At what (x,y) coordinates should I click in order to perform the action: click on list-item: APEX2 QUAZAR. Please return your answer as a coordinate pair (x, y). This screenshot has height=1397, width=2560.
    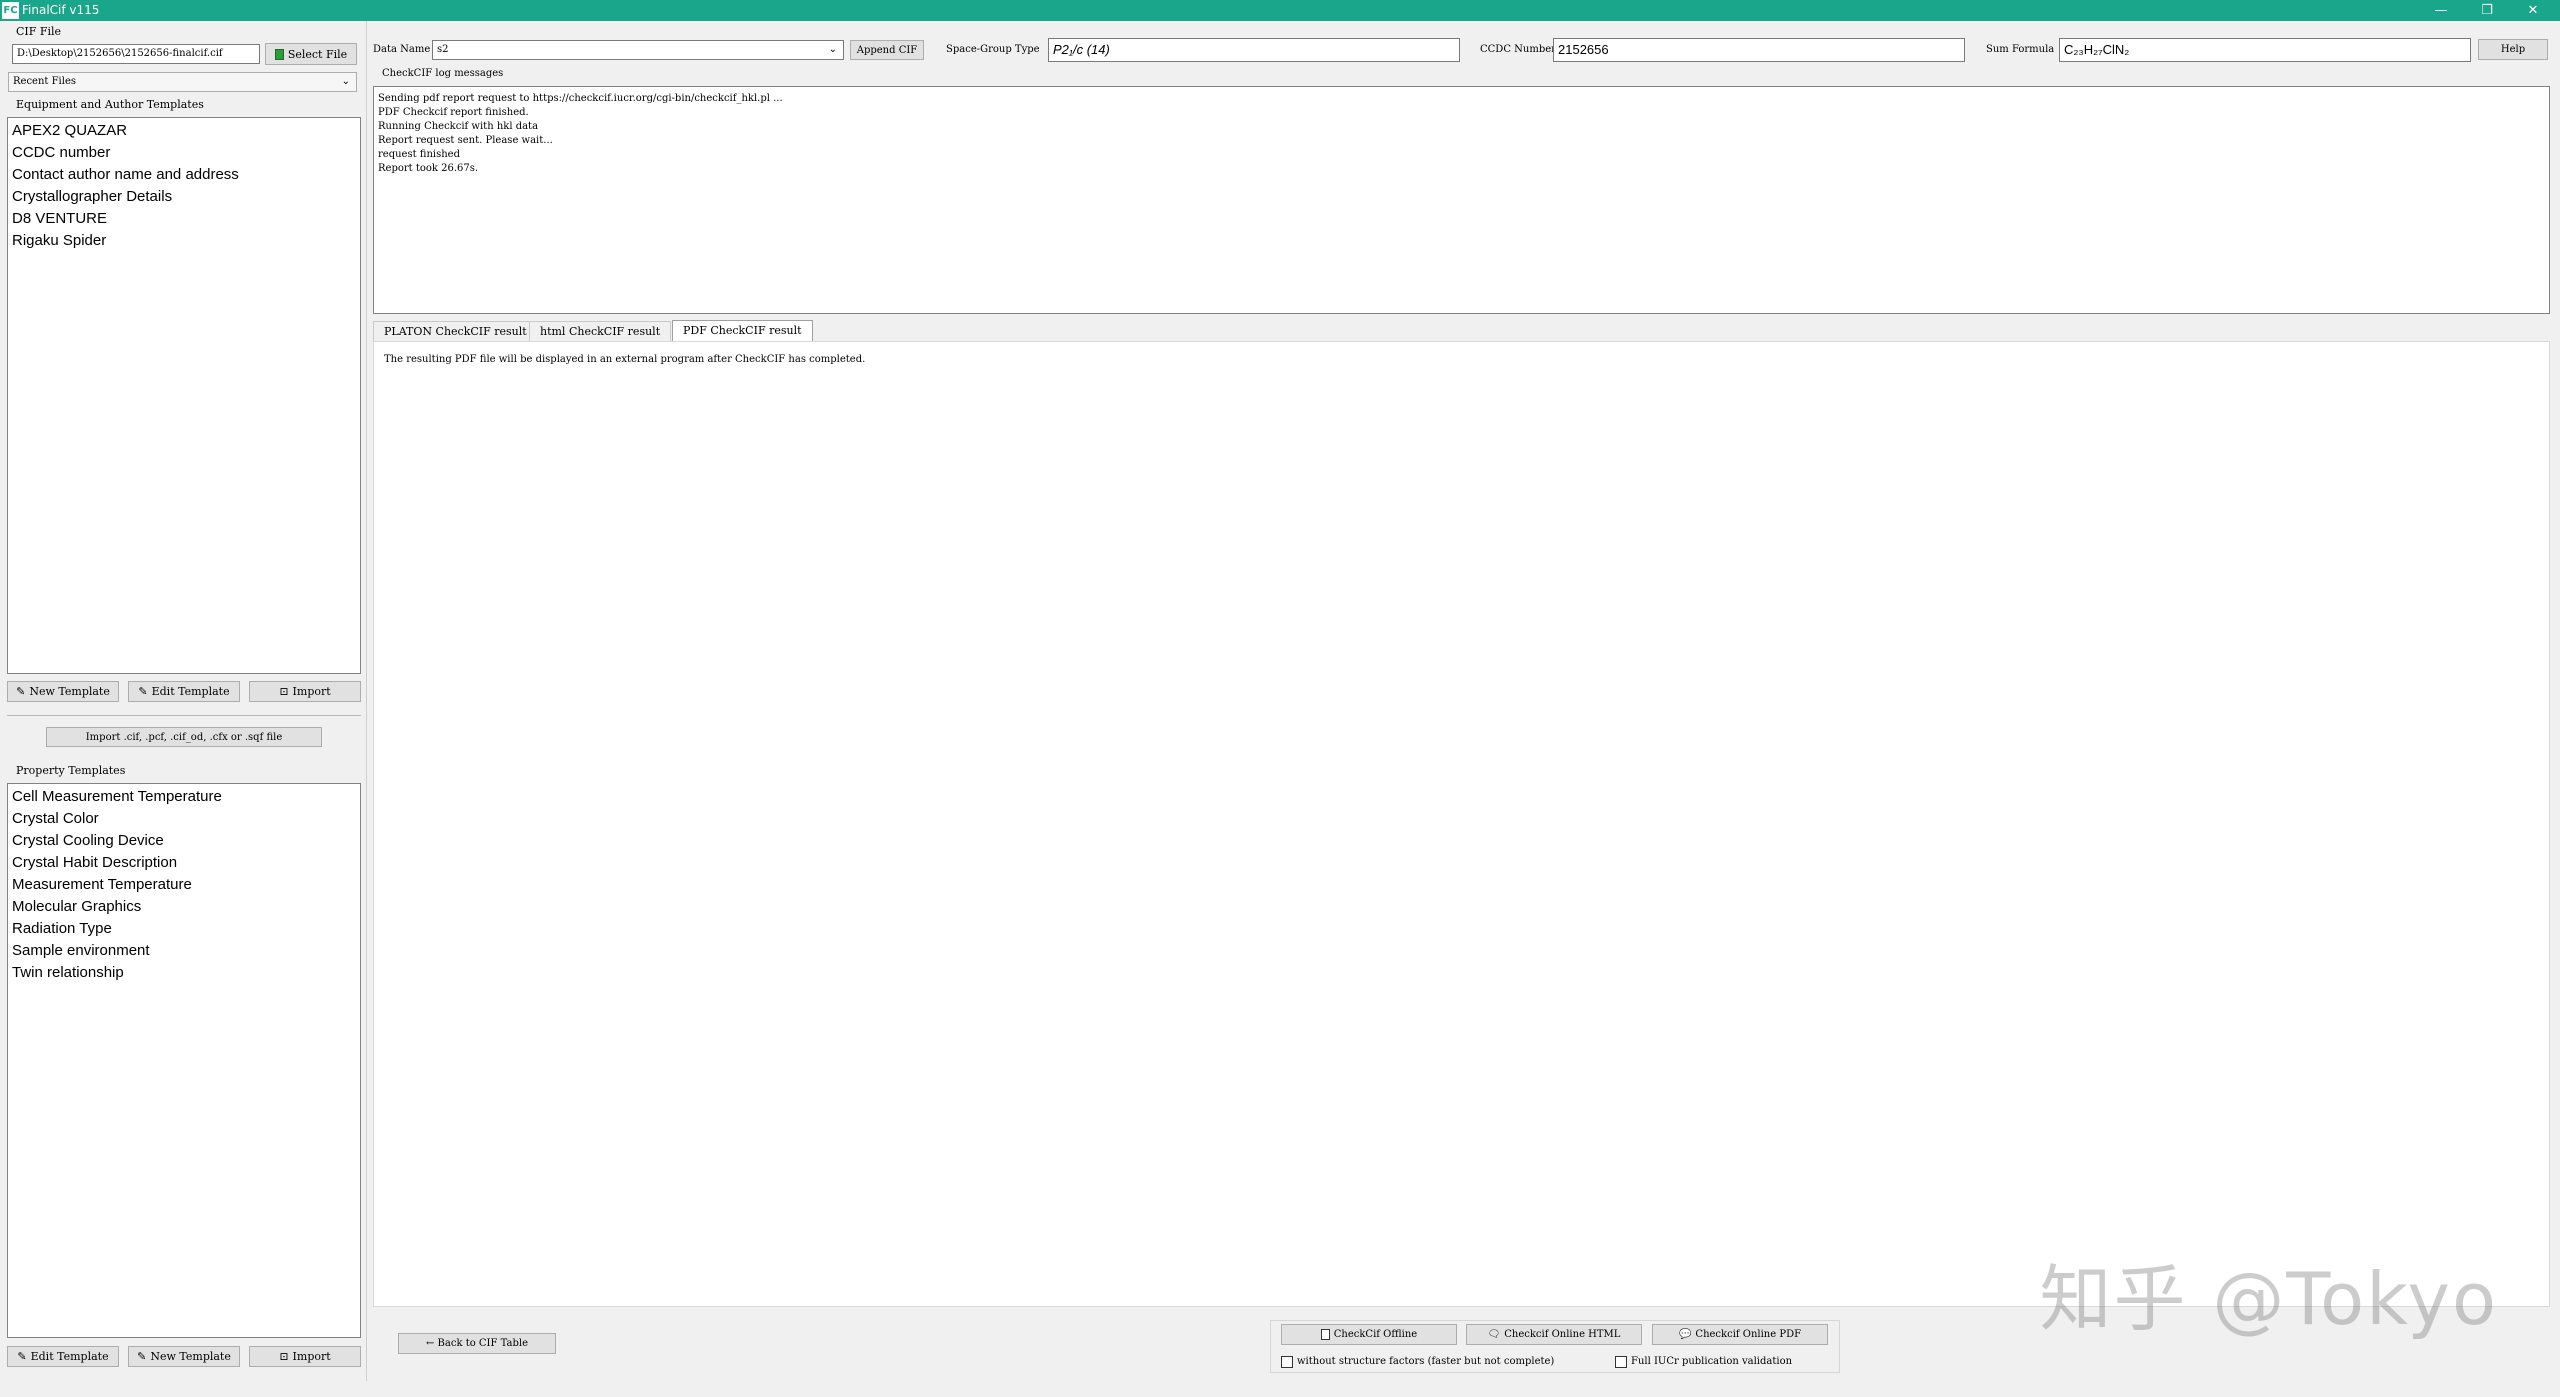
    Looking at the image, I should click on (184, 131).